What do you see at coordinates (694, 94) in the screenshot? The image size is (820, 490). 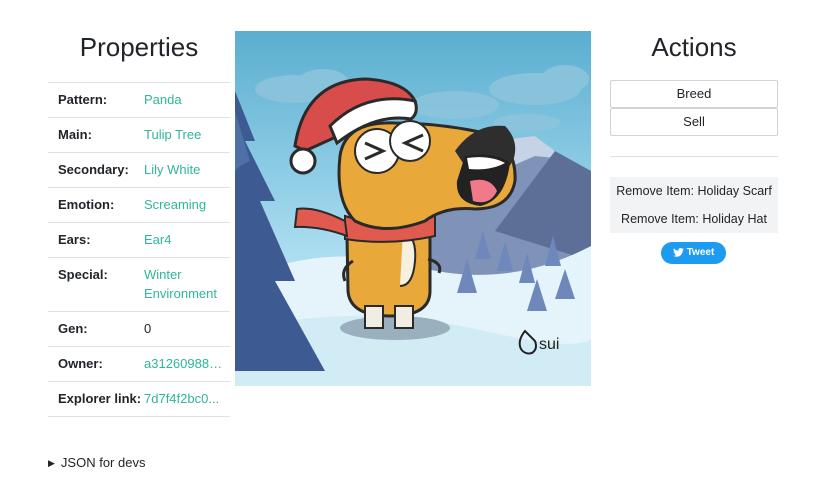 I see `breed-button: Breed` at bounding box center [694, 94].